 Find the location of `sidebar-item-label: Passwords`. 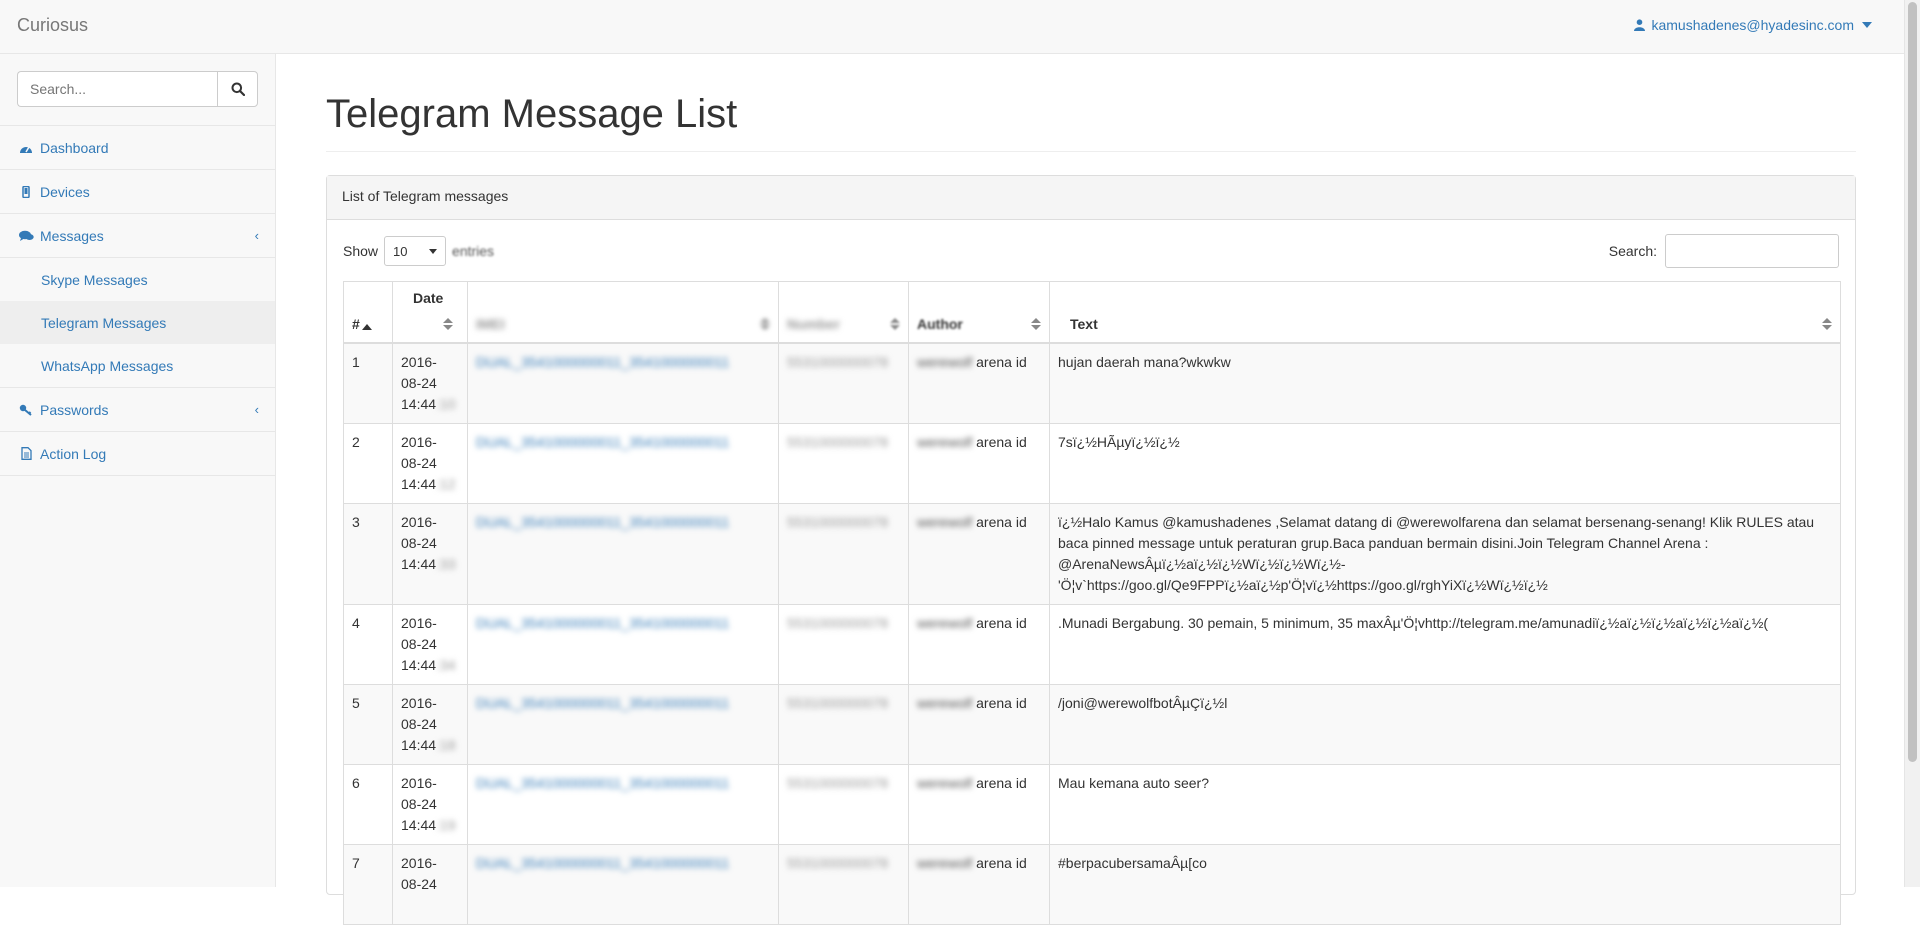

sidebar-item-label: Passwords is located at coordinates (74, 409).